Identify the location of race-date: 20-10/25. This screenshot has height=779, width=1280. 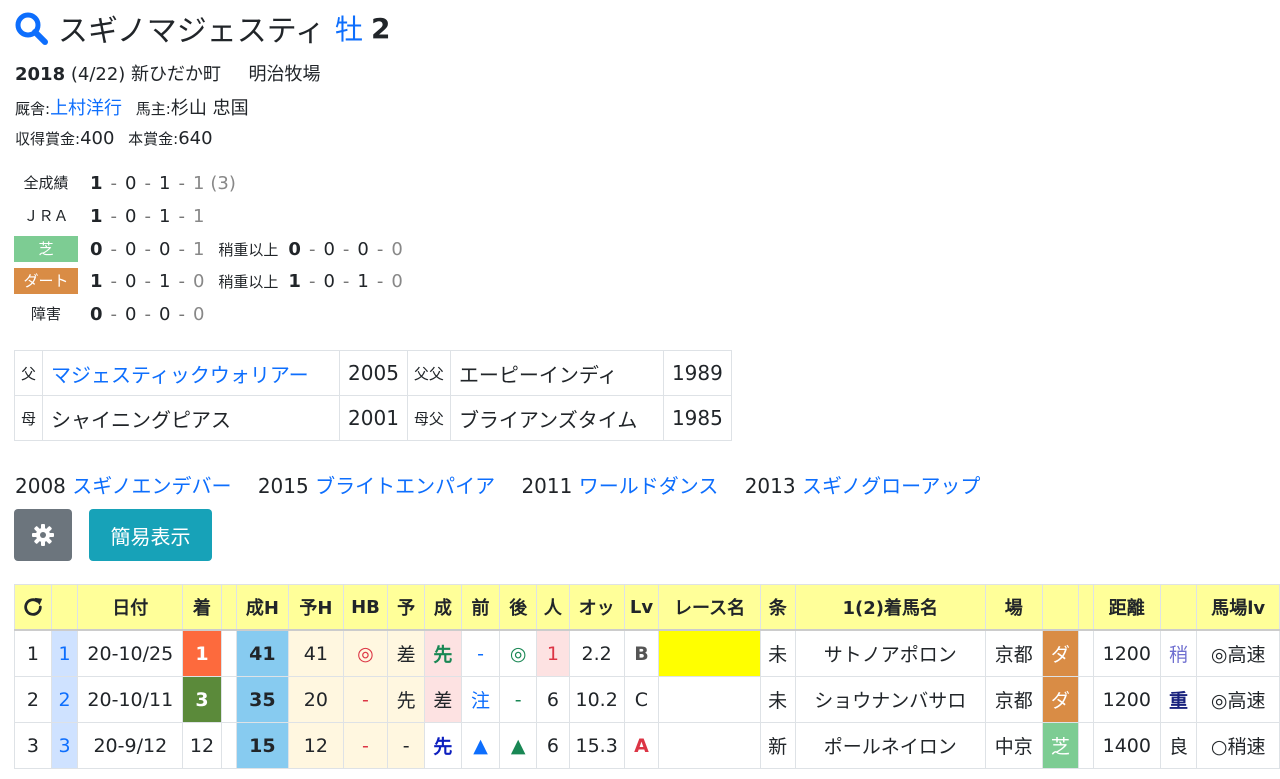
(130, 653).